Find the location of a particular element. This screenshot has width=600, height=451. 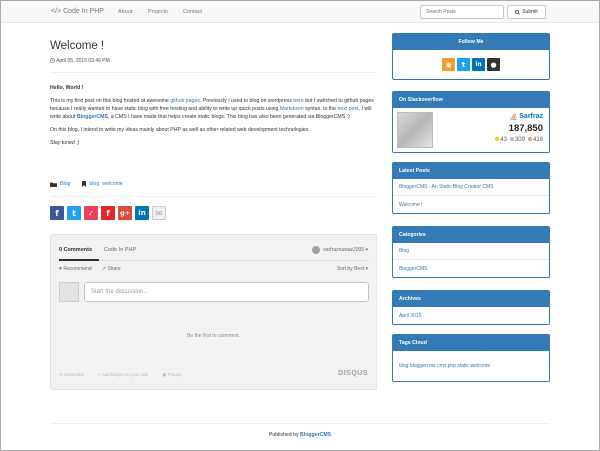

stackoverflow-icon is located at coordinates (513, 116).